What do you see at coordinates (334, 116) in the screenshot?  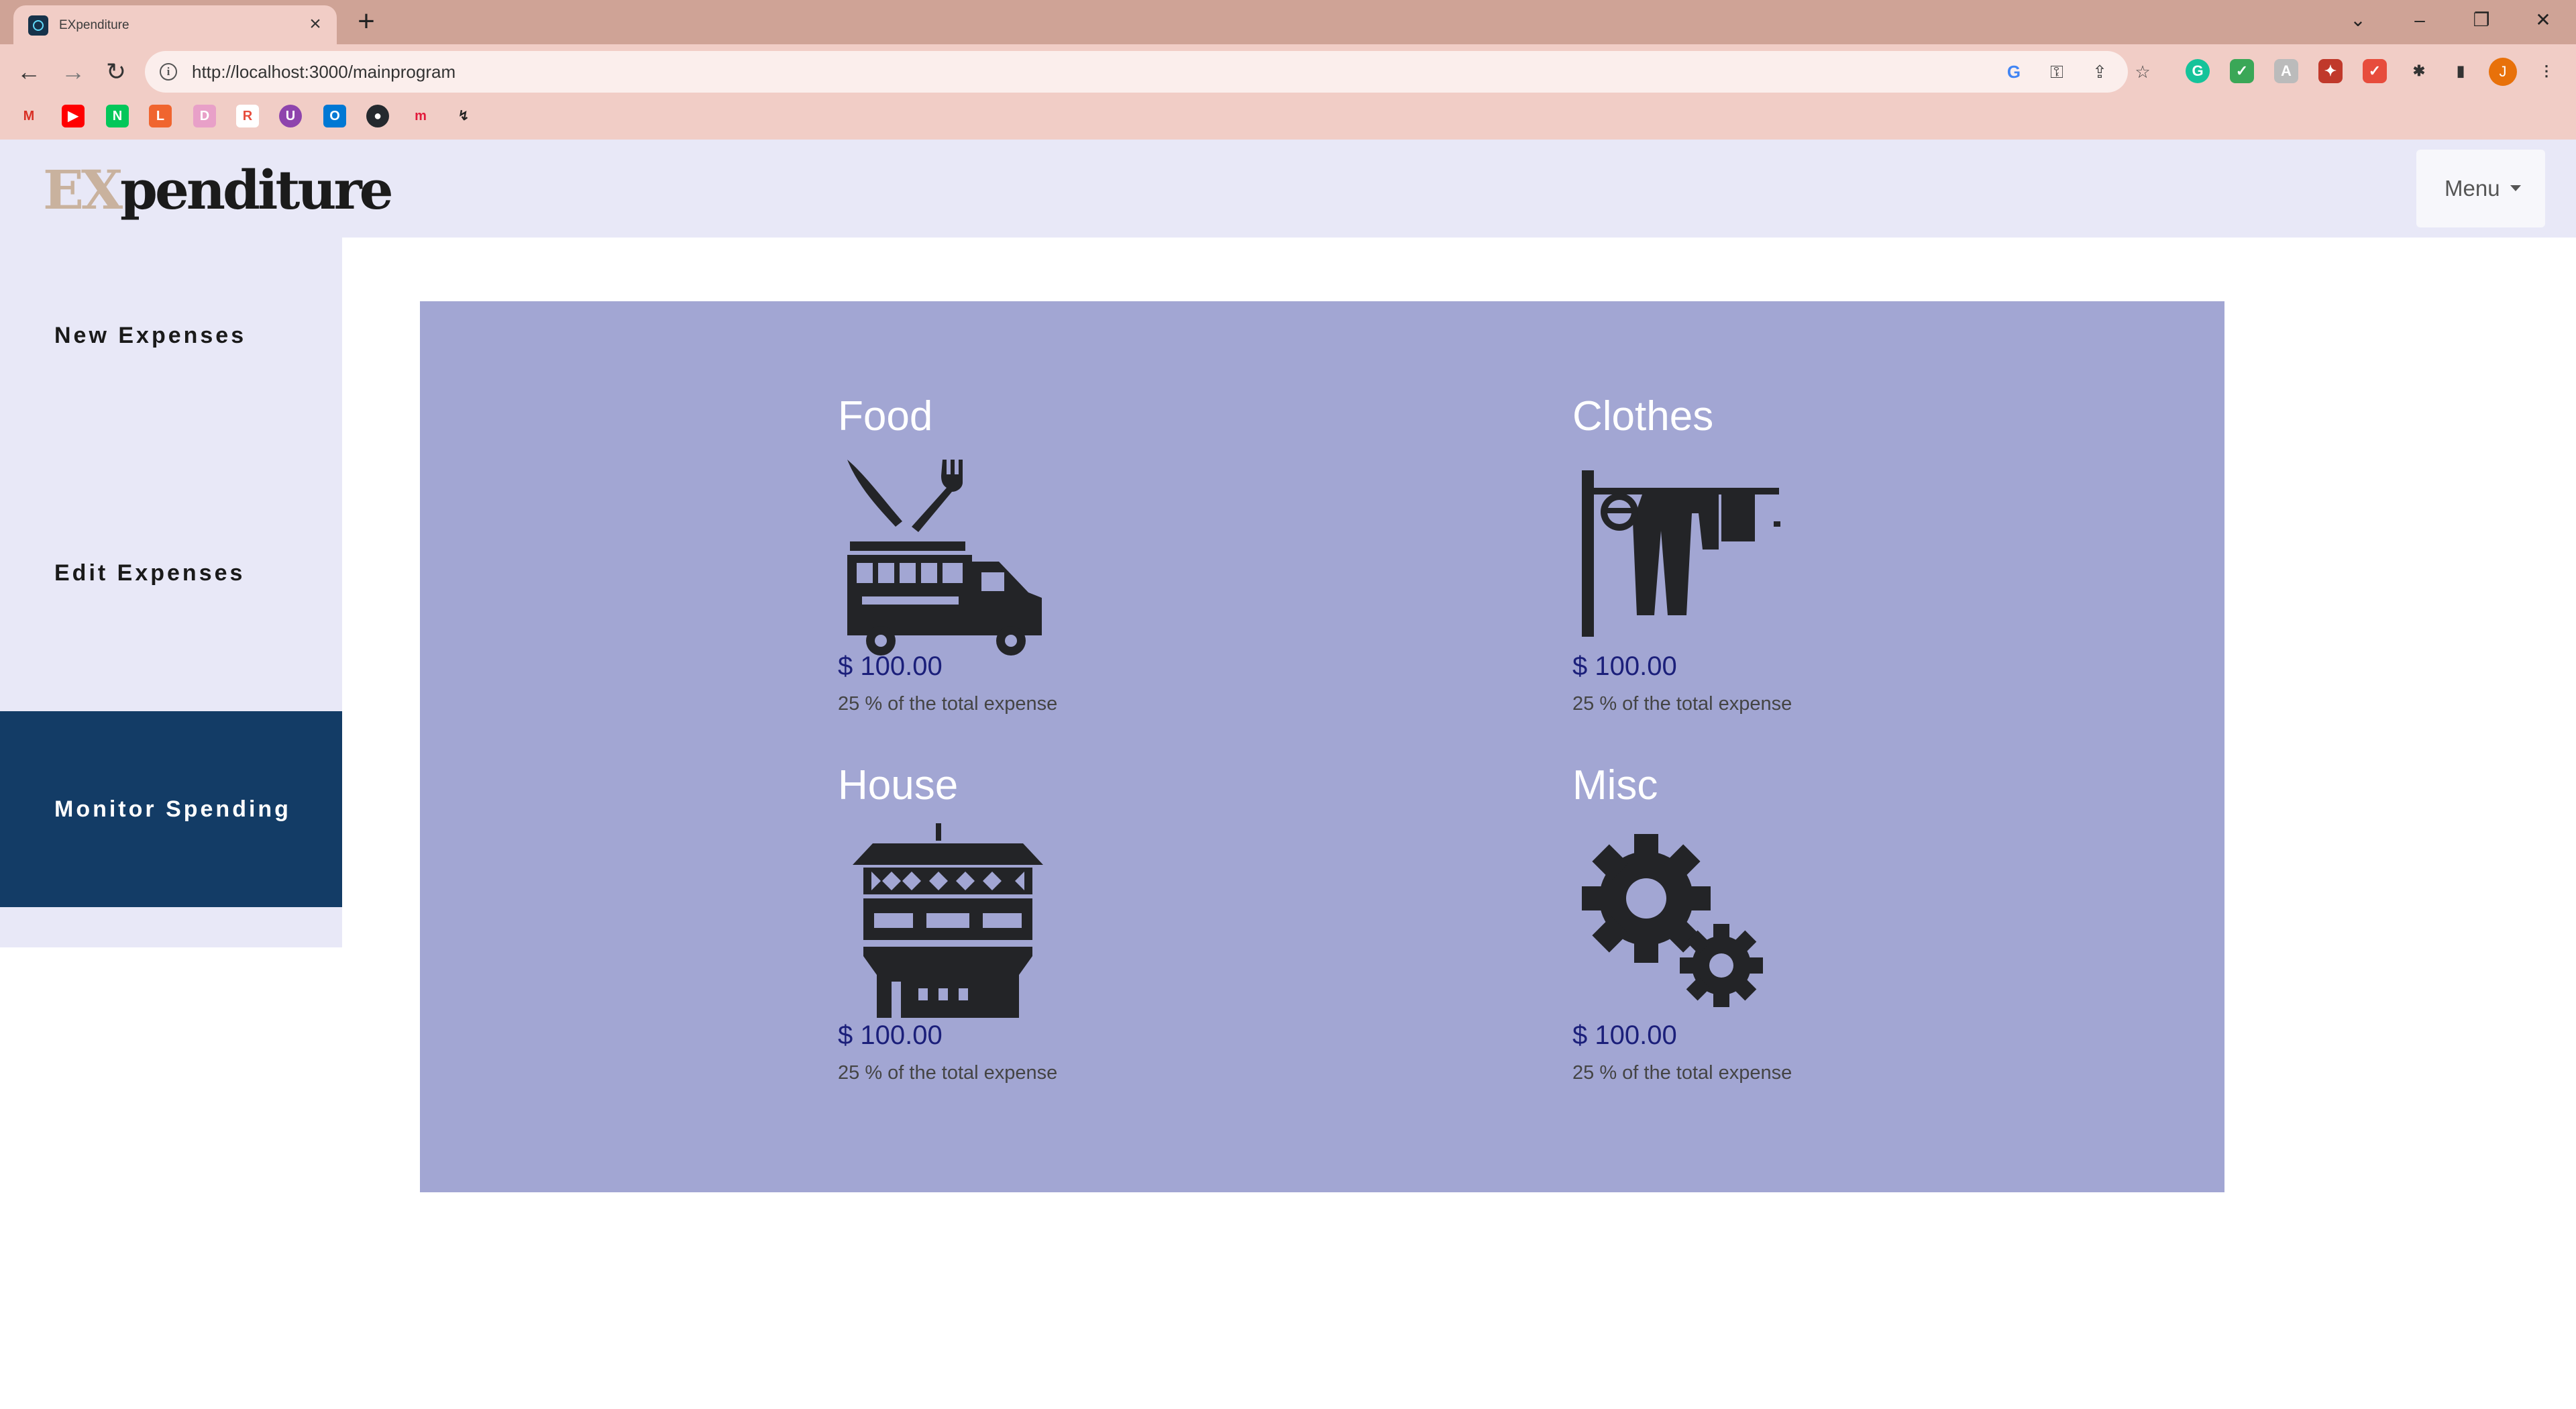 I see `outlook-bookmark-icon: O` at bounding box center [334, 116].